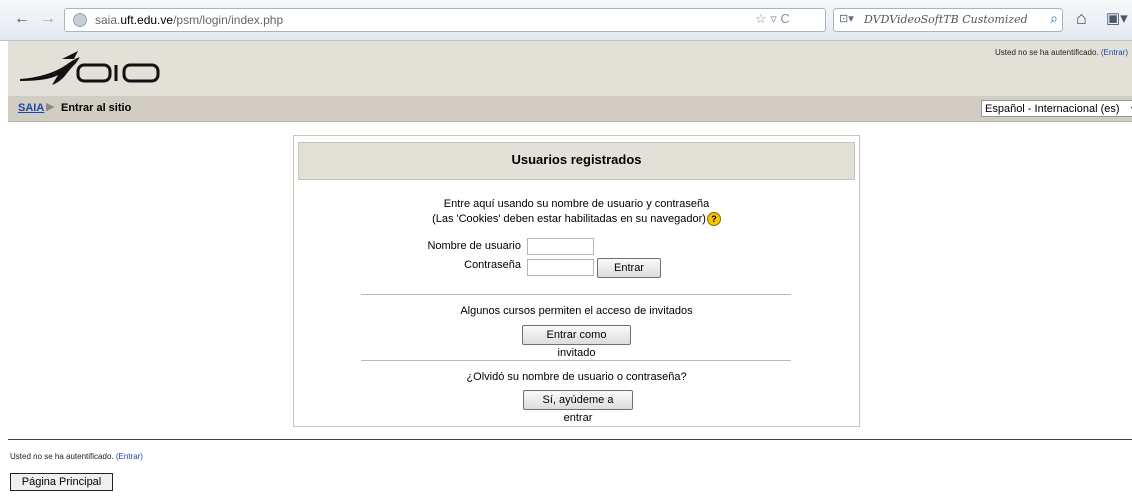  What do you see at coordinates (713, 219) in the screenshot?
I see `help-icon: ?` at bounding box center [713, 219].